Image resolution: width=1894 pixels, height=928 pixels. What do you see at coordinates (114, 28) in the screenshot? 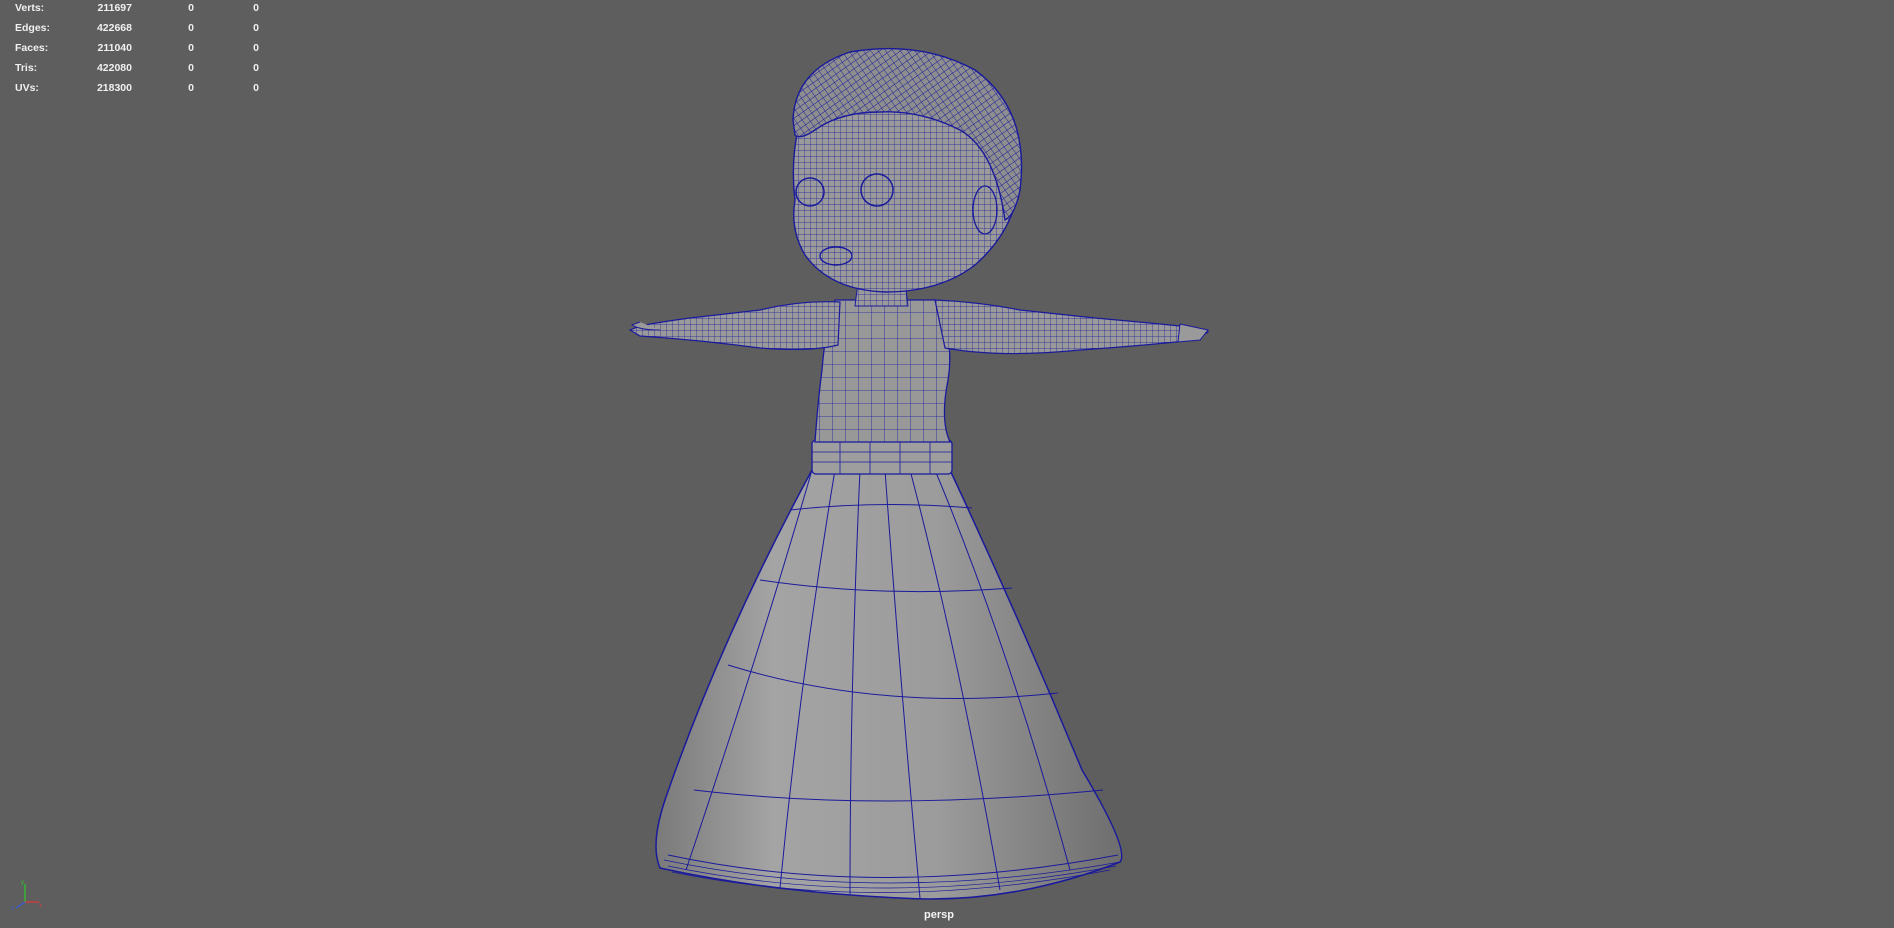
I see `hud-value: 422668` at bounding box center [114, 28].